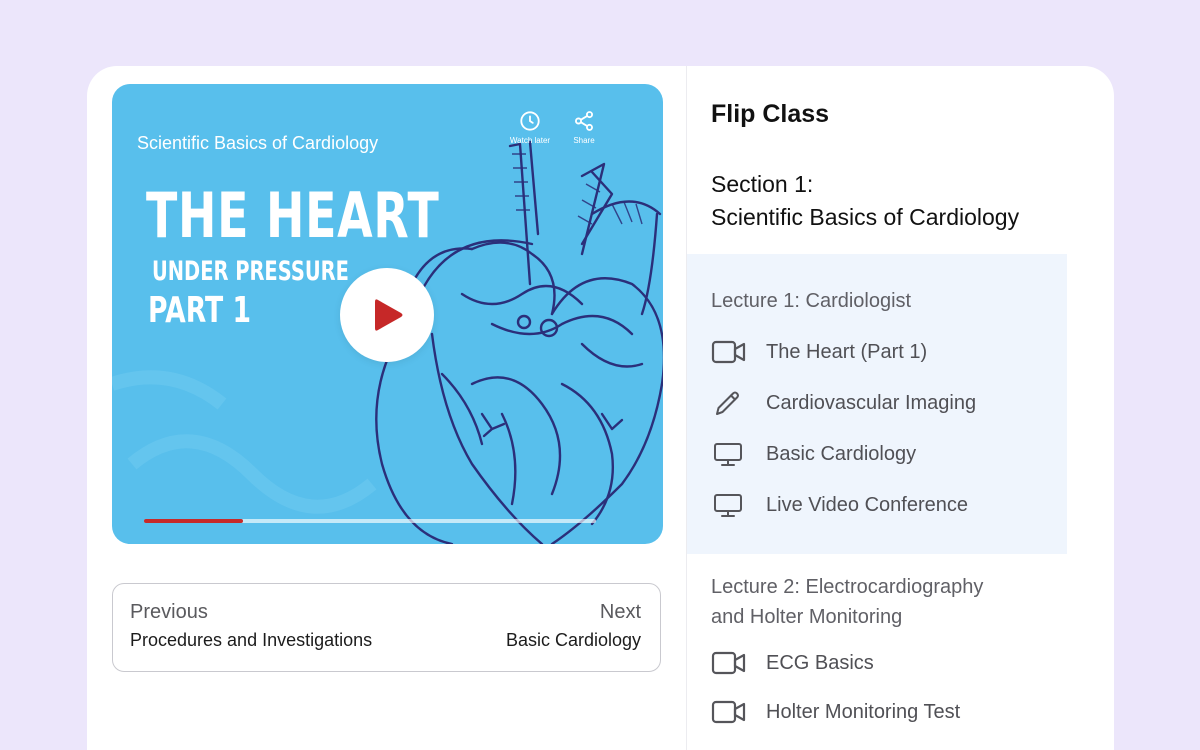 This screenshot has width=1200, height=750. What do you see at coordinates (250, 271) in the screenshot?
I see `video-heading-line-2: UNDER PRESSURE` at bounding box center [250, 271].